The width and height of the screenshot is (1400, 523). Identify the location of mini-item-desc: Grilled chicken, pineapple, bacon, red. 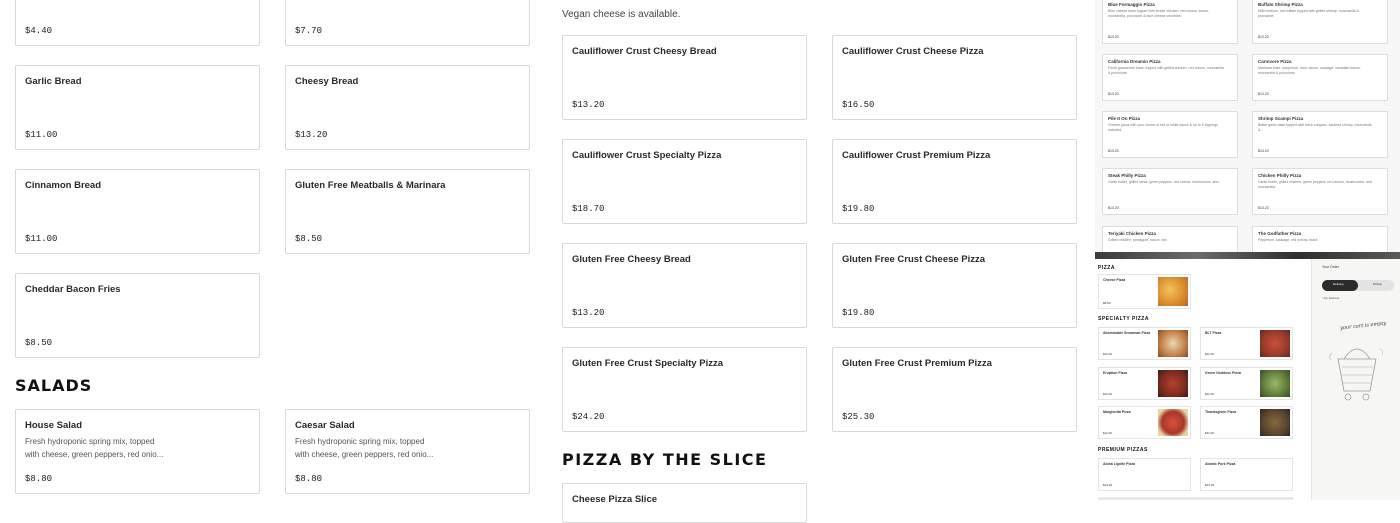
(1137, 240).